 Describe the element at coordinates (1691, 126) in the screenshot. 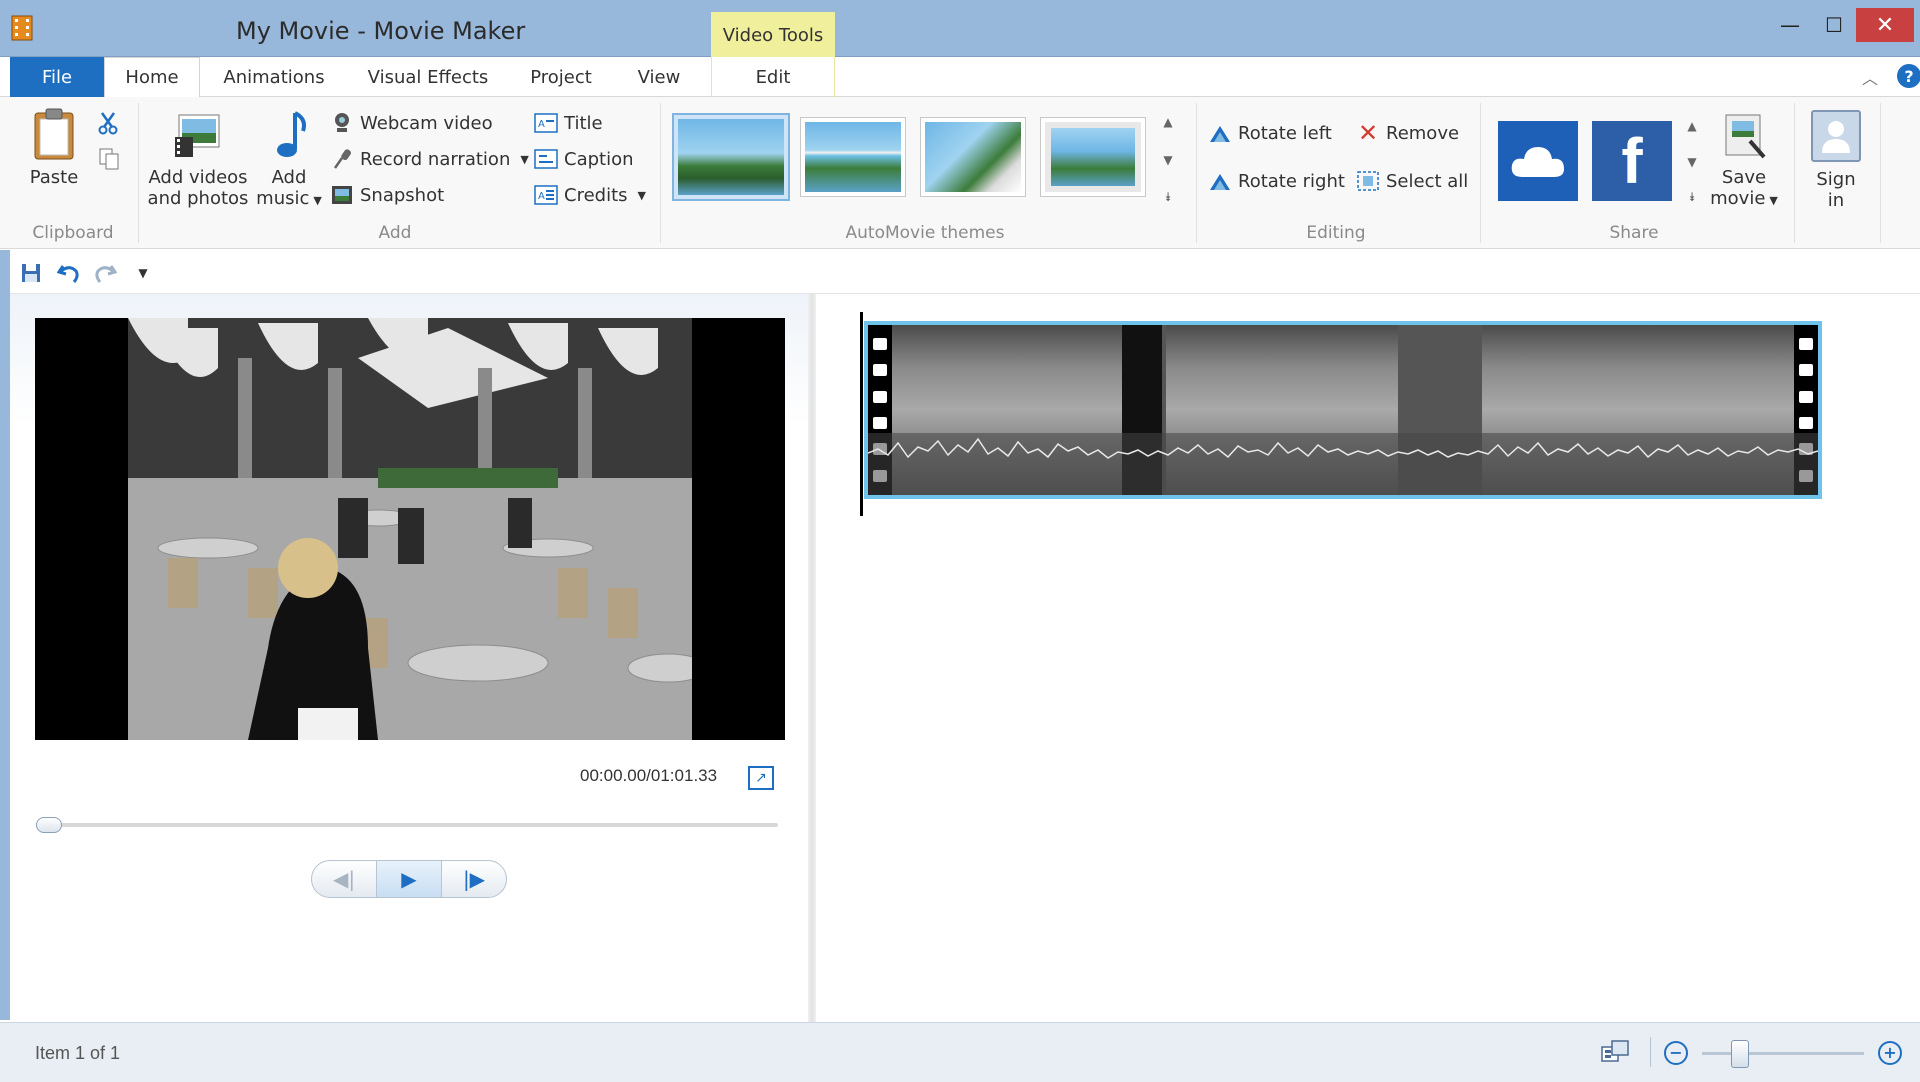

I see `share-scroll-up-icon: ▲` at that location.